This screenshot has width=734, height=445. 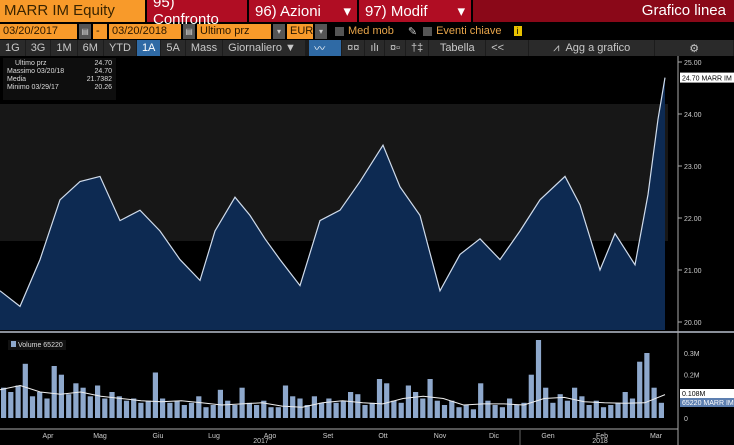 What do you see at coordinates (38, 31) in the screenshot?
I see `start-date-input: 03/20/2017` at bounding box center [38, 31].